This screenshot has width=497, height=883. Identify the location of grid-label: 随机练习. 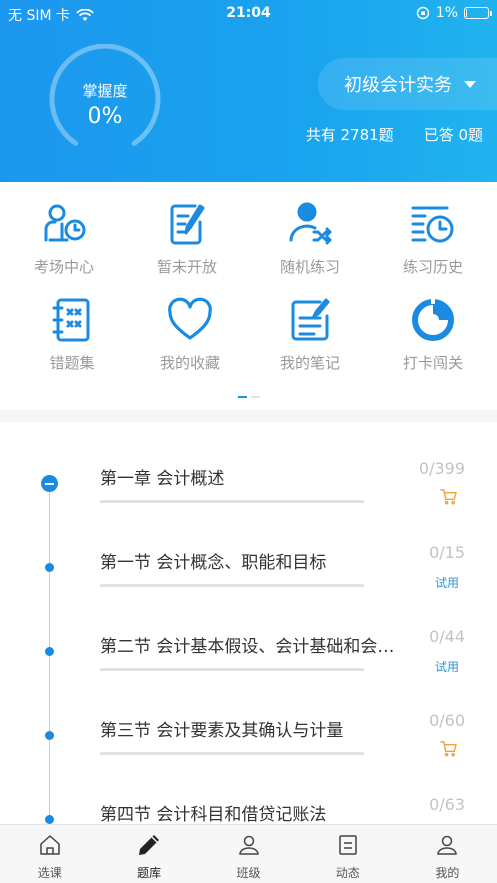
(309, 267).